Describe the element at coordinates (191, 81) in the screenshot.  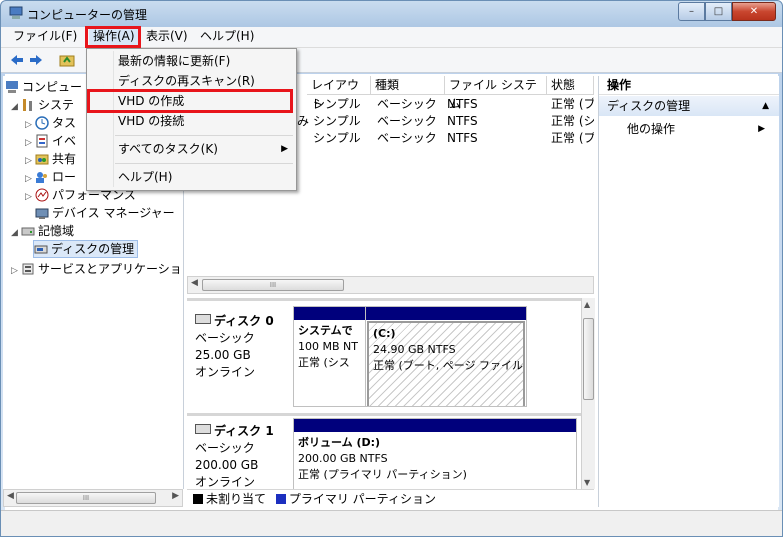
I see `menu-item-rescan-disks: ディスクの再スキャン(R)` at that location.